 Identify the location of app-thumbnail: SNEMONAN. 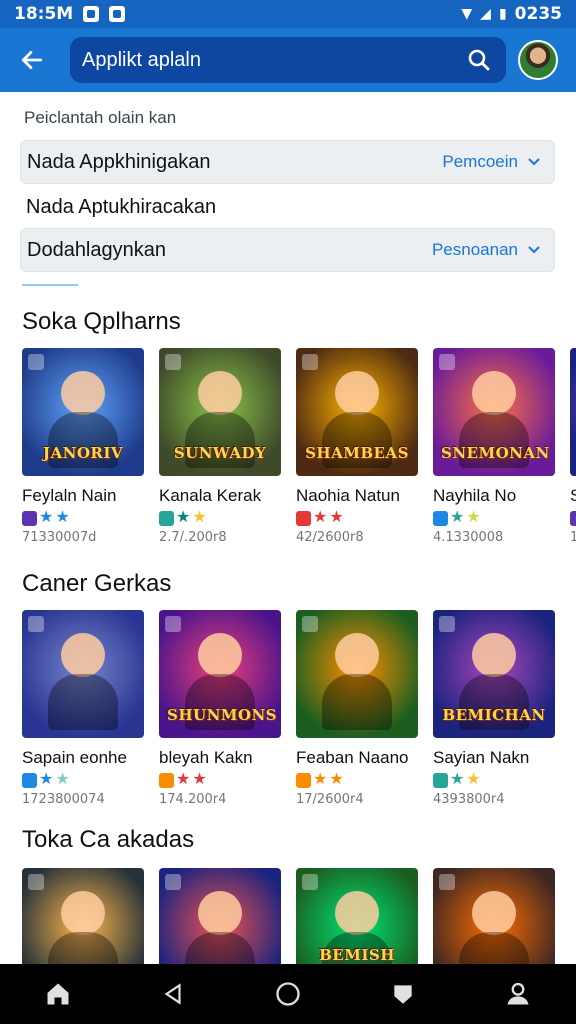
(494, 412).